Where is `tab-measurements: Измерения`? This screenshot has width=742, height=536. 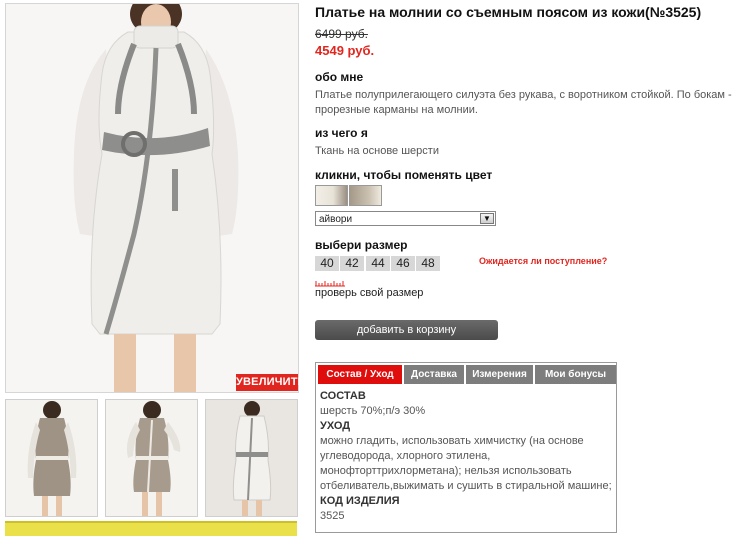 tab-measurements: Измерения is located at coordinates (499, 374).